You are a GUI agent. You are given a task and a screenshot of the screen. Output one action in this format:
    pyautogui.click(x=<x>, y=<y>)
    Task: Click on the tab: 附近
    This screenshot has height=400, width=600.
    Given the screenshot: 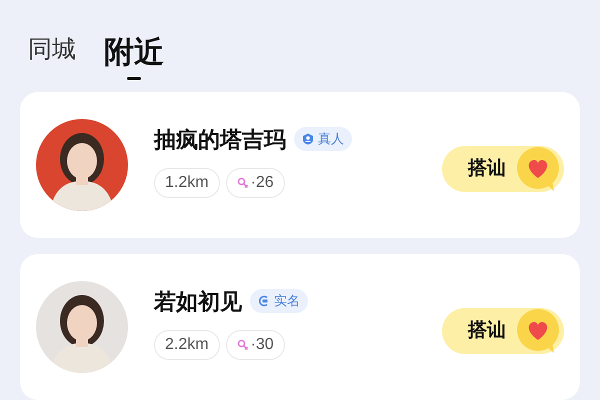 What is the action you would take?
    pyautogui.click(x=134, y=57)
    